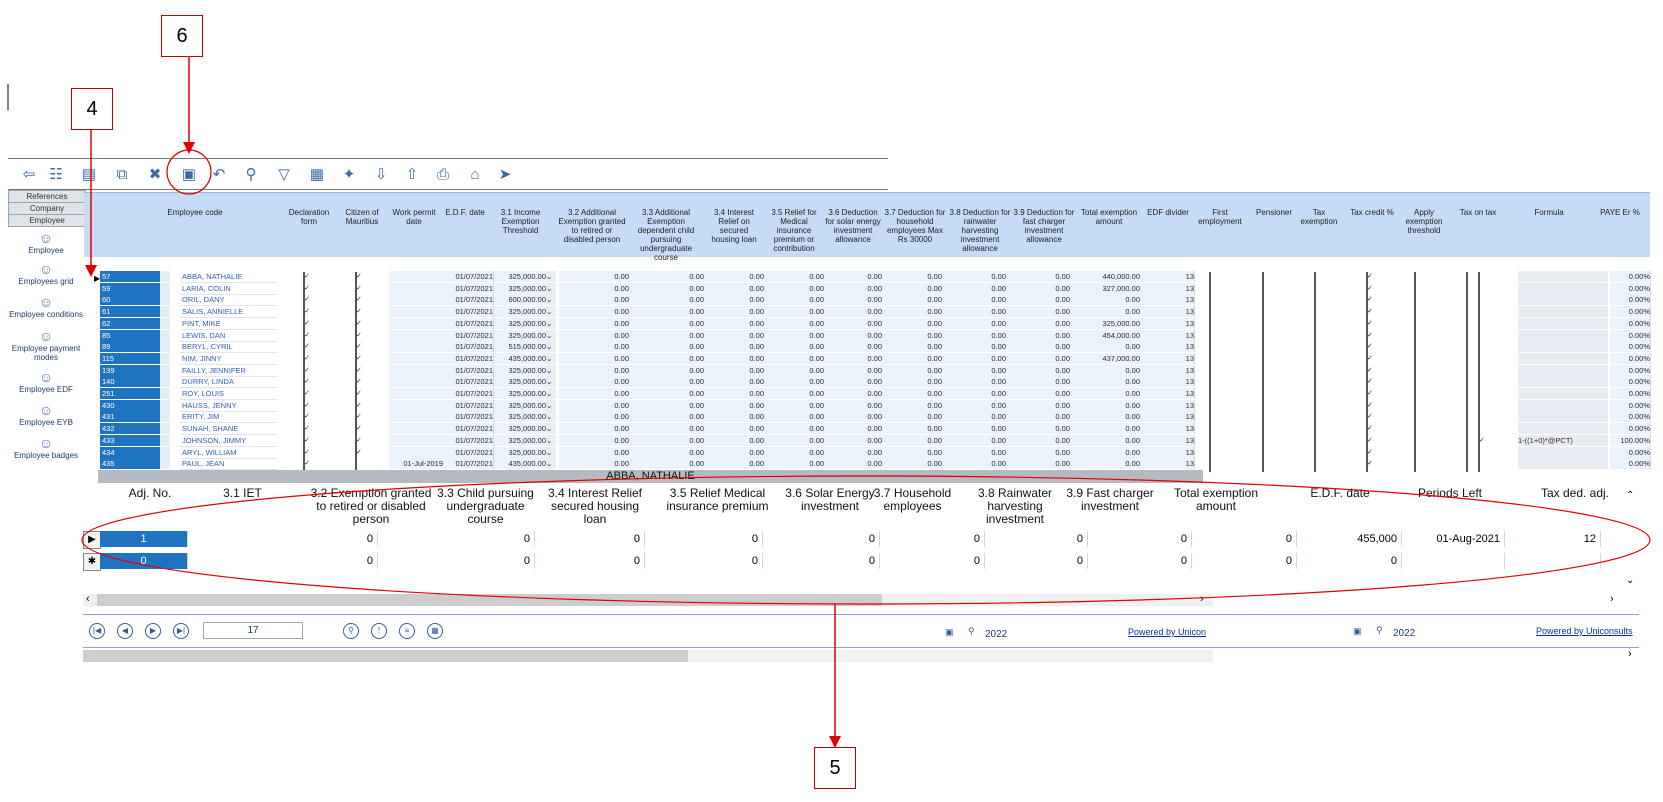 This screenshot has width=1663, height=802. What do you see at coordinates (131, 393) in the screenshot?
I see `employee-code-cell: 251` at bounding box center [131, 393].